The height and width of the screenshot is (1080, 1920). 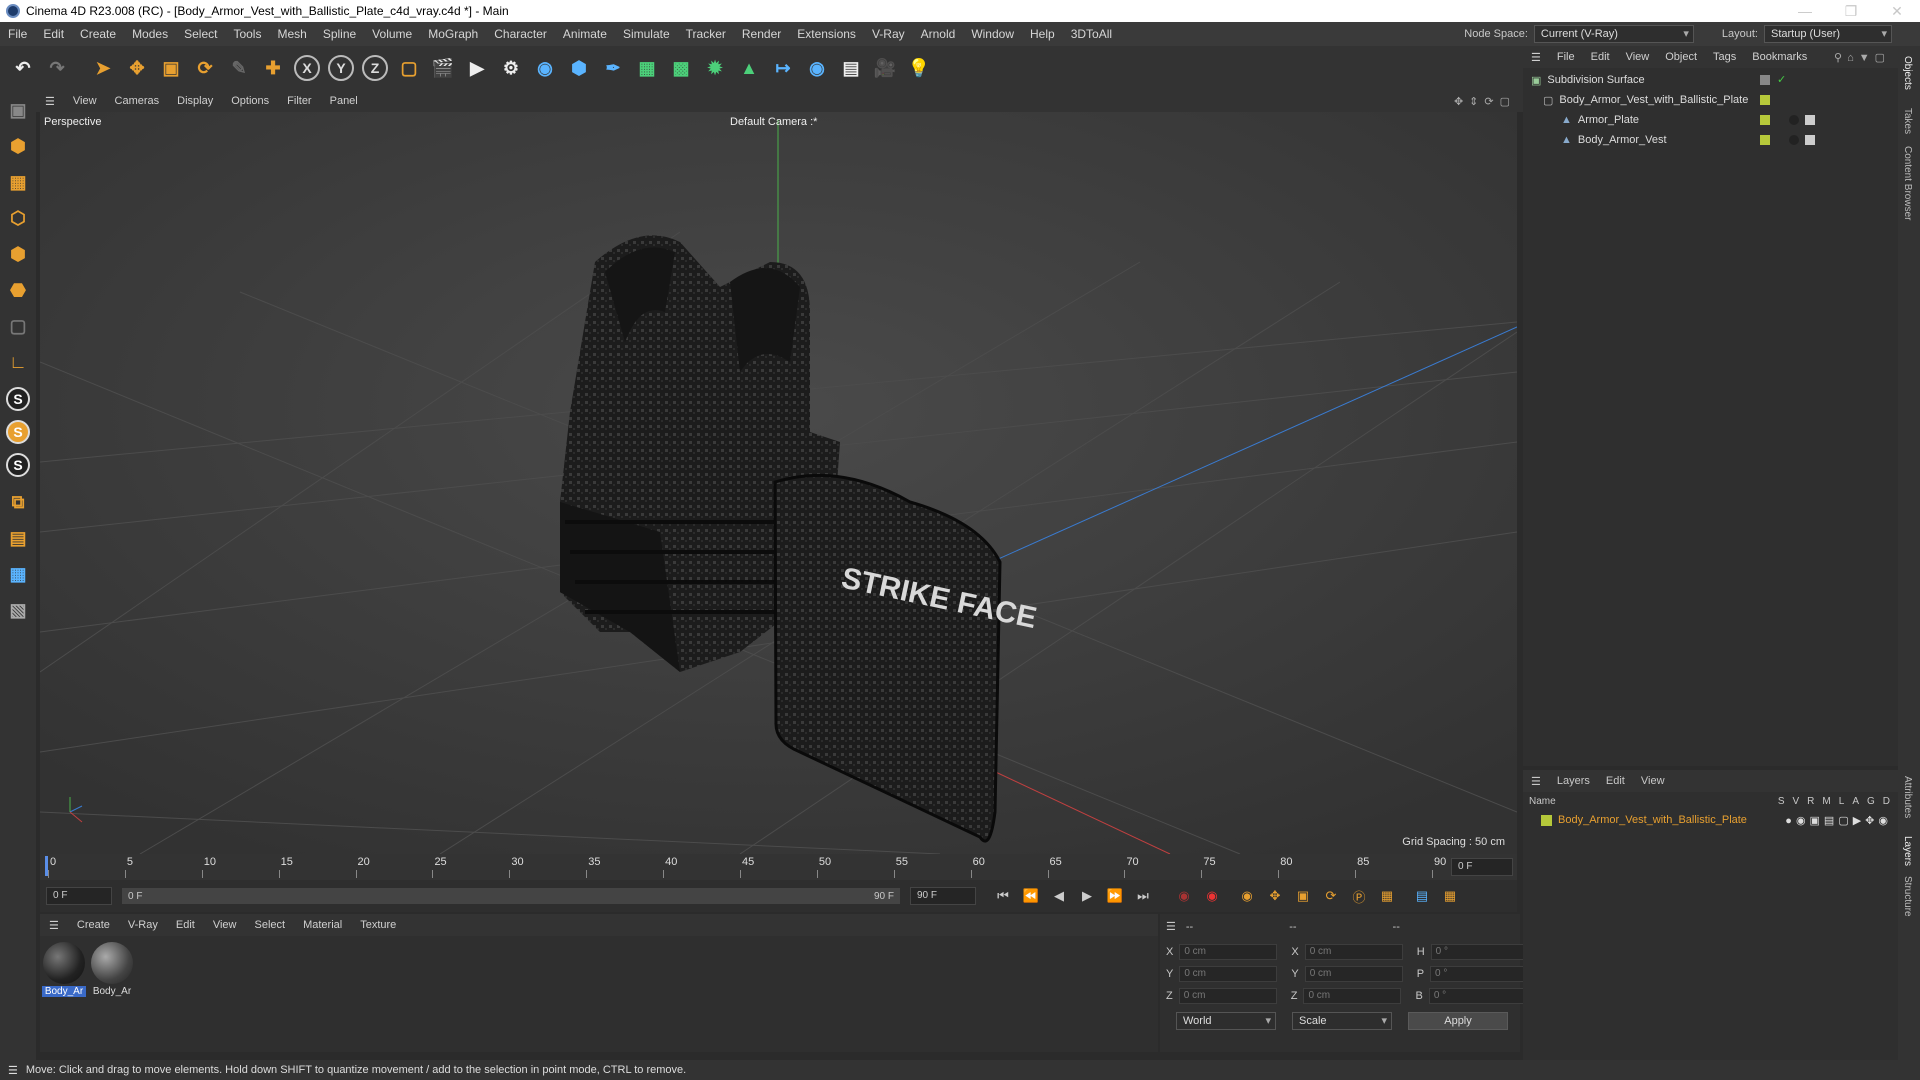 I want to click on deformer-icon: ↦, so click(x=783, y=68).